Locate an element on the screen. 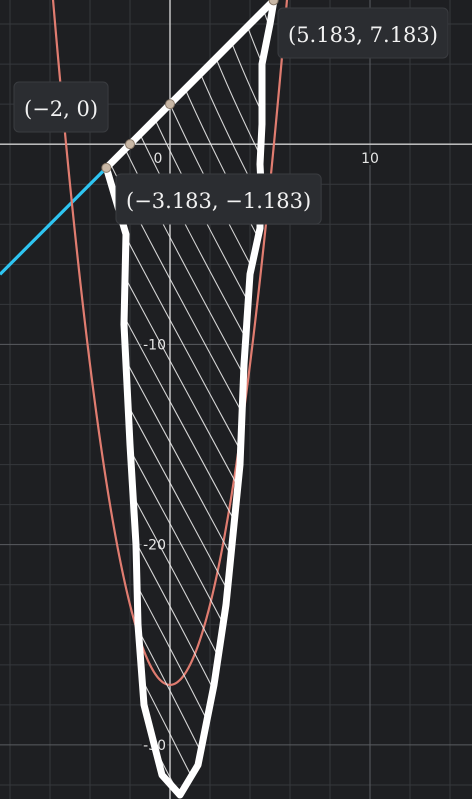 The width and height of the screenshot is (472, 799). point-label: (−2, 0) is located at coordinates (61, 107).